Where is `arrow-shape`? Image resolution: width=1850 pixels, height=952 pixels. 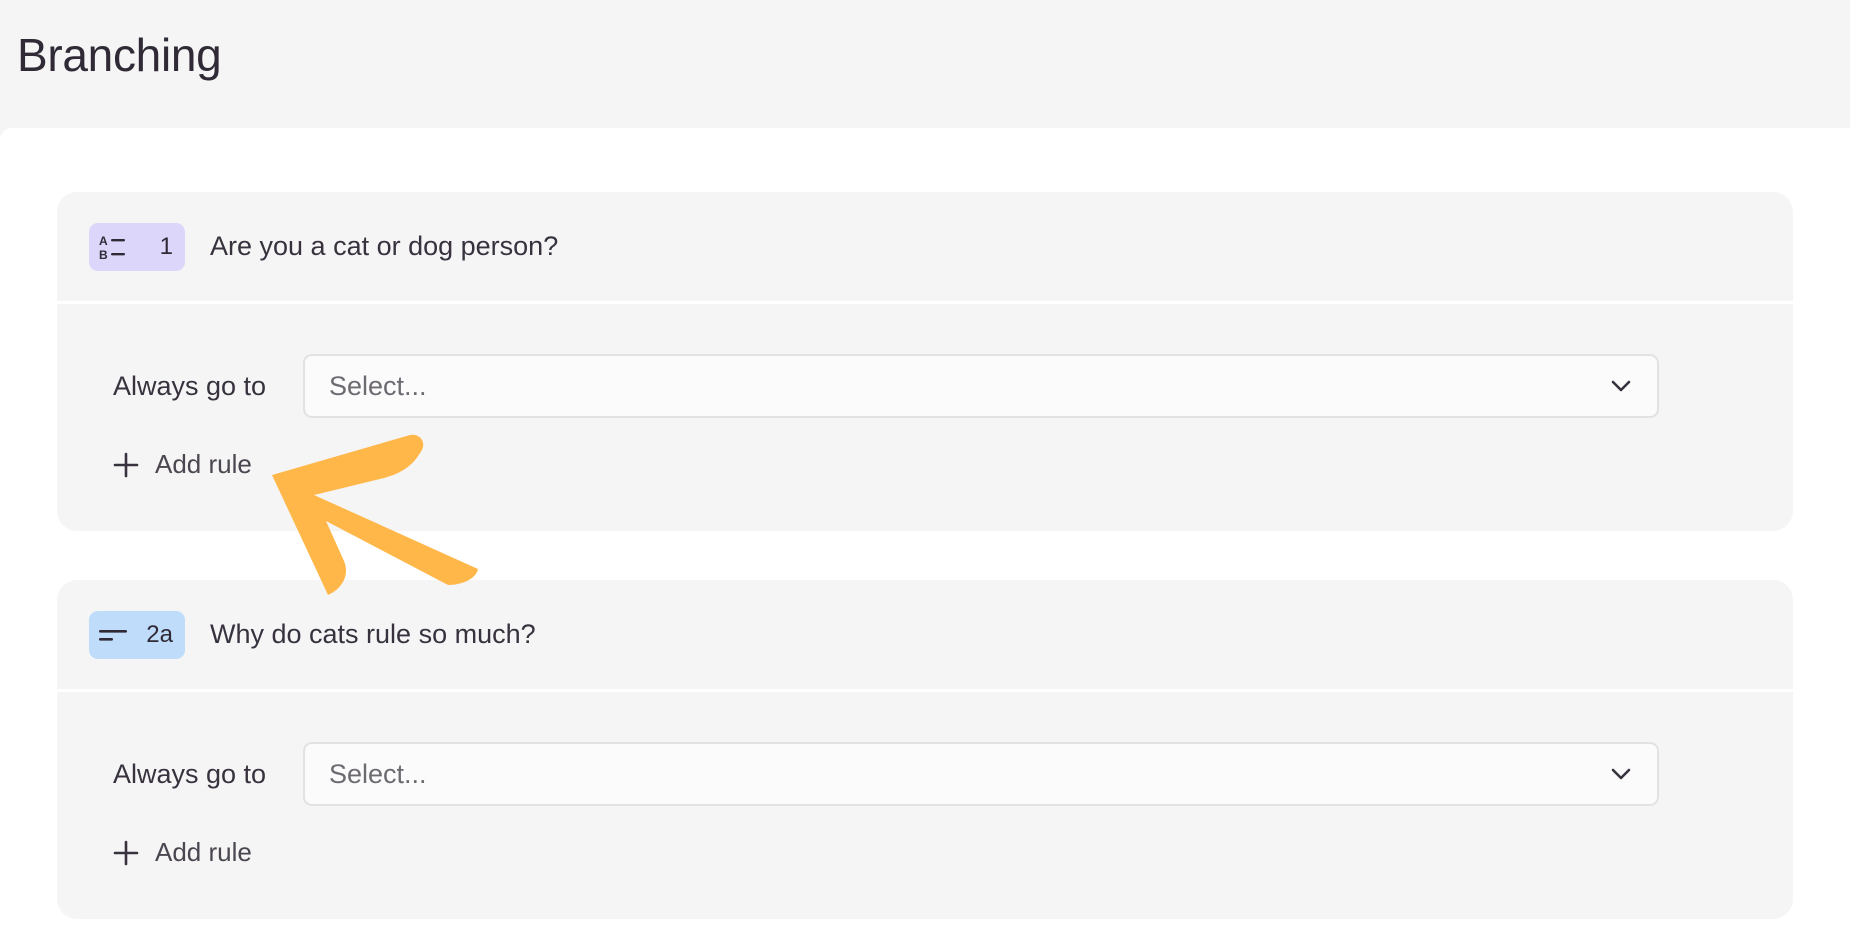 arrow-shape is located at coordinates (375, 514).